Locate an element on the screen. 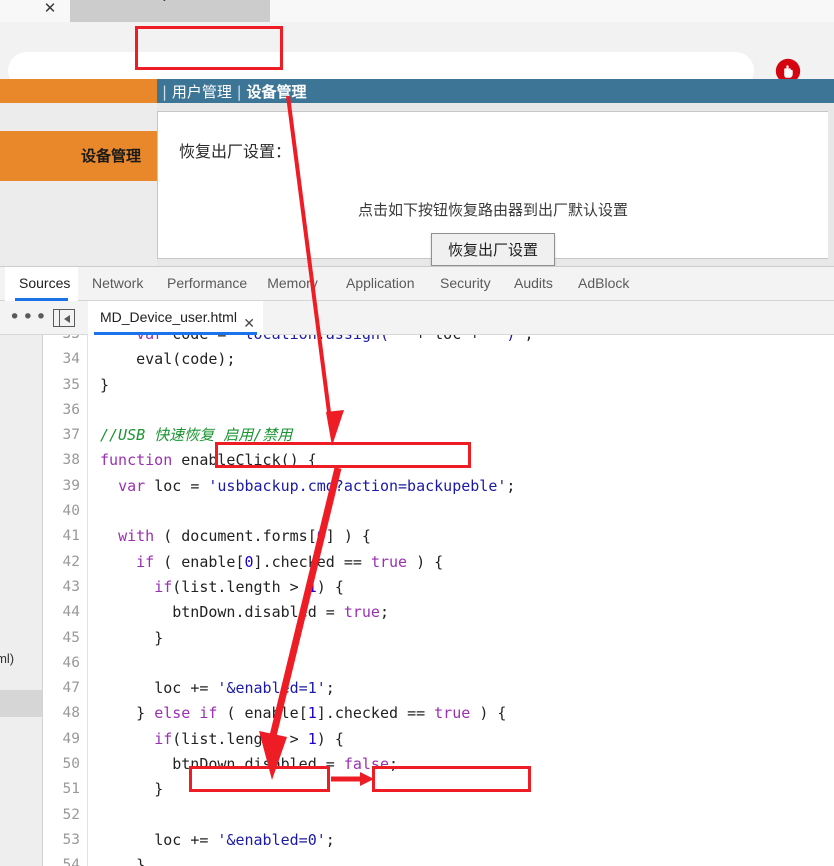  line-code: btnDown.disabled = false; is located at coordinates (285, 764).